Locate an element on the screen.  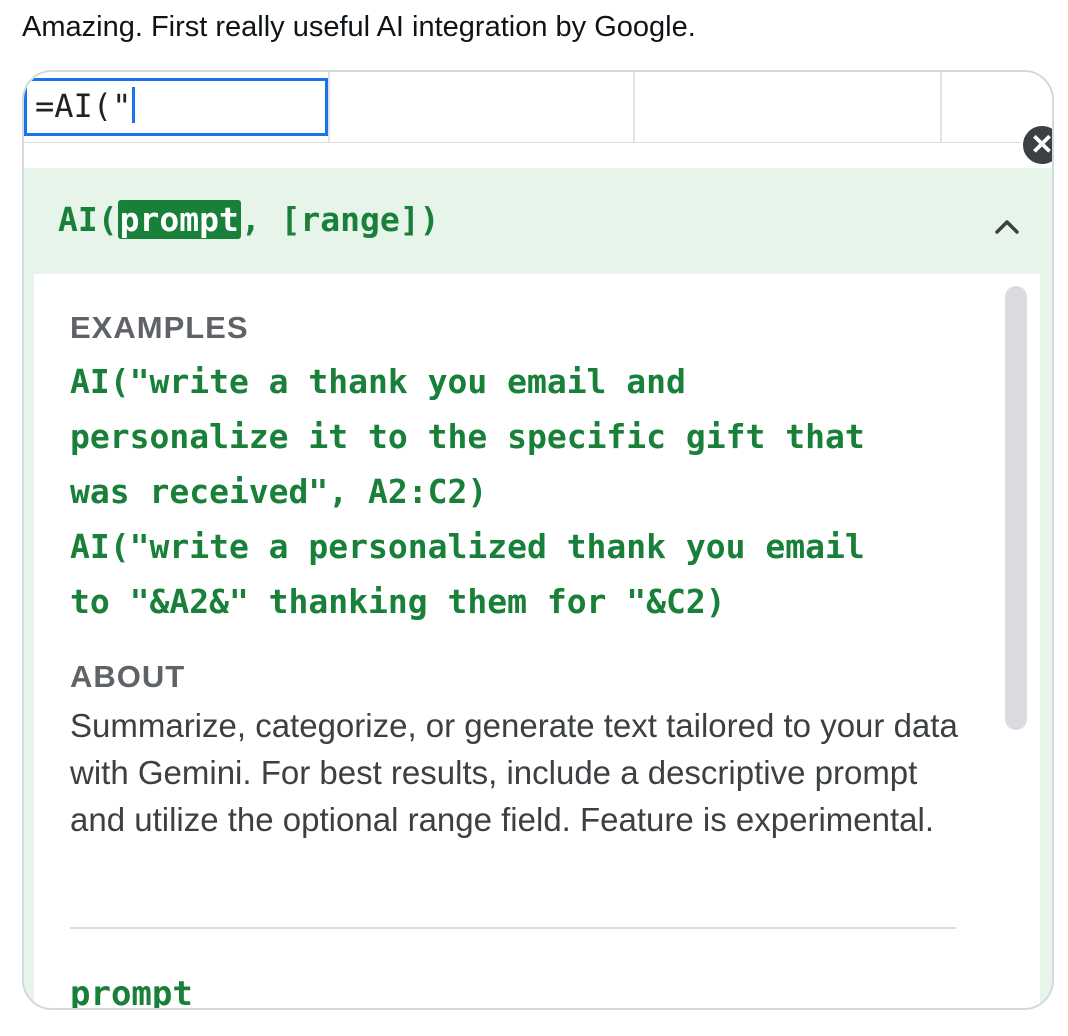
cell-formula: =AI(" is located at coordinates (83, 106).